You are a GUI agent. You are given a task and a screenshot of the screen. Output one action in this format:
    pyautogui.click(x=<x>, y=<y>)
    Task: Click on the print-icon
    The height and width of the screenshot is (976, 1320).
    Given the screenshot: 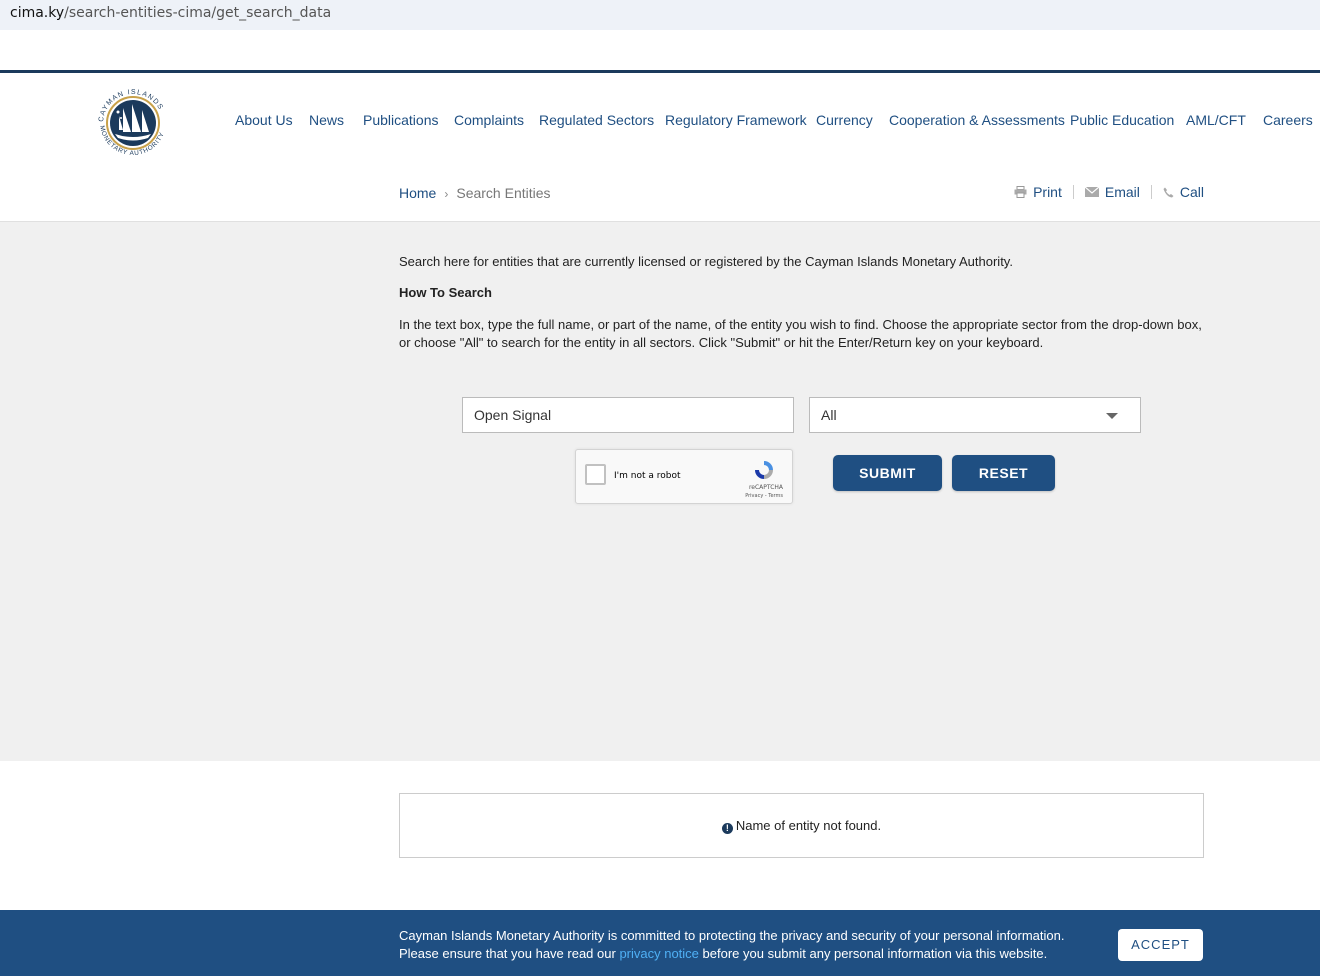 What is the action you would take?
    pyautogui.click(x=1020, y=192)
    